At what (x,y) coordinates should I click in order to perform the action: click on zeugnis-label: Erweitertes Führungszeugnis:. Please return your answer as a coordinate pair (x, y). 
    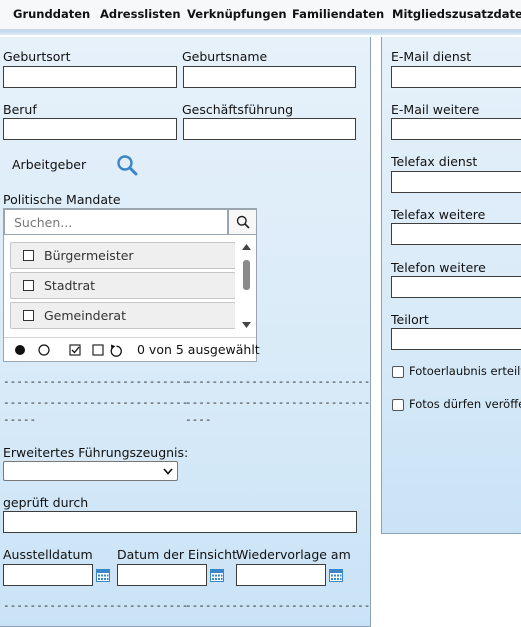
    Looking at the image, I should click on (96, 452).